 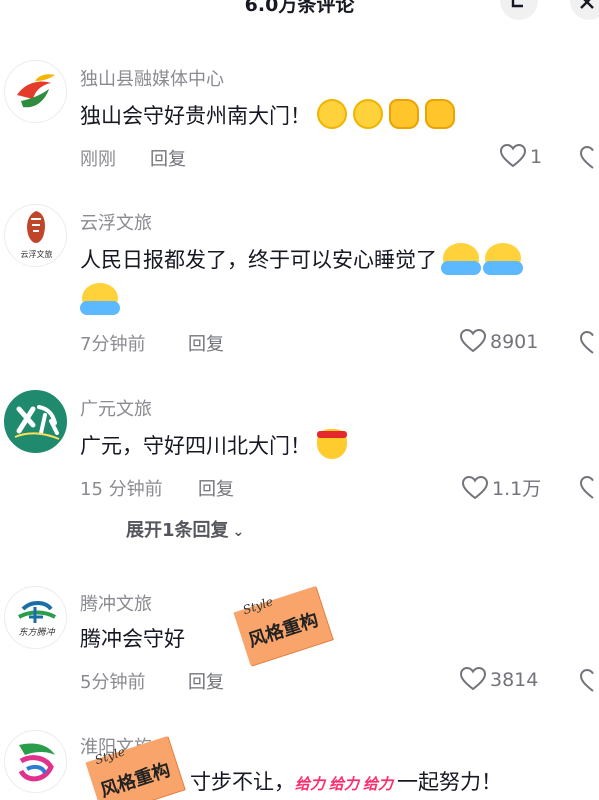 I want to click on comment-text-content: 独山会守好贵州南大门！, so click(x=195, y=116).